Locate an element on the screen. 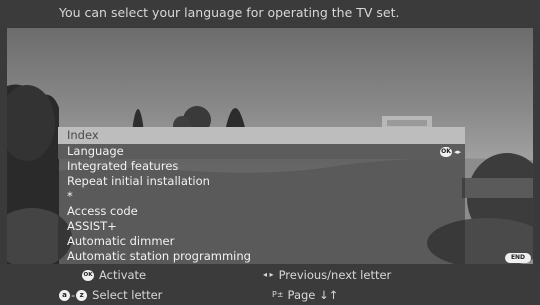  menu-item-label: ASSIST+ is located at coordinates (92, 226).